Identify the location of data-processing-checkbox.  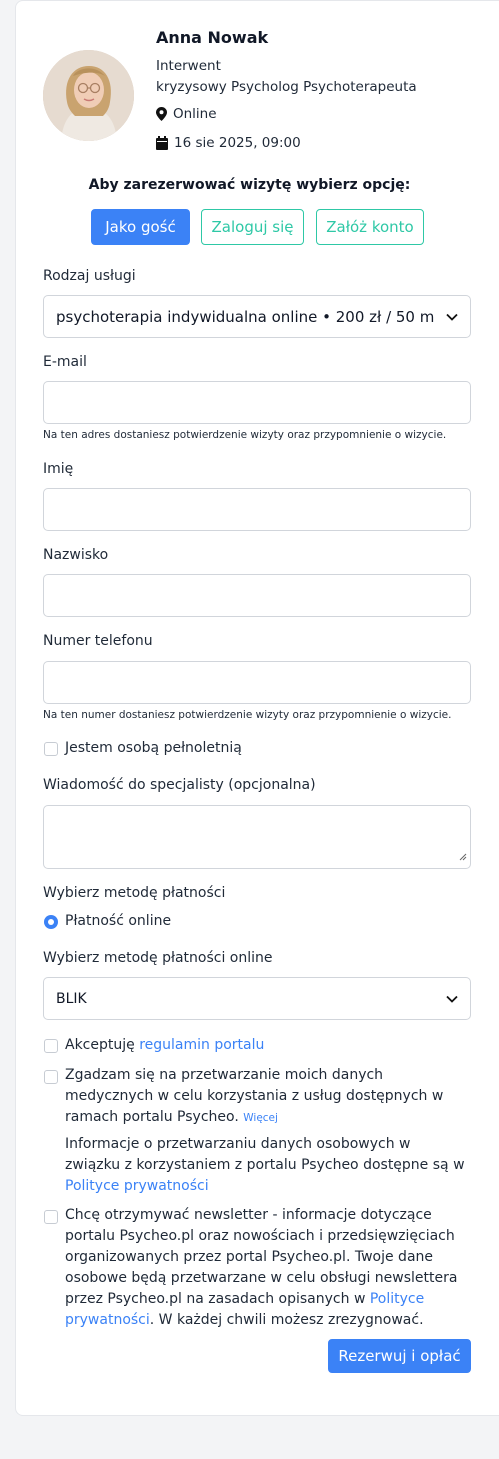
(51, 1077).